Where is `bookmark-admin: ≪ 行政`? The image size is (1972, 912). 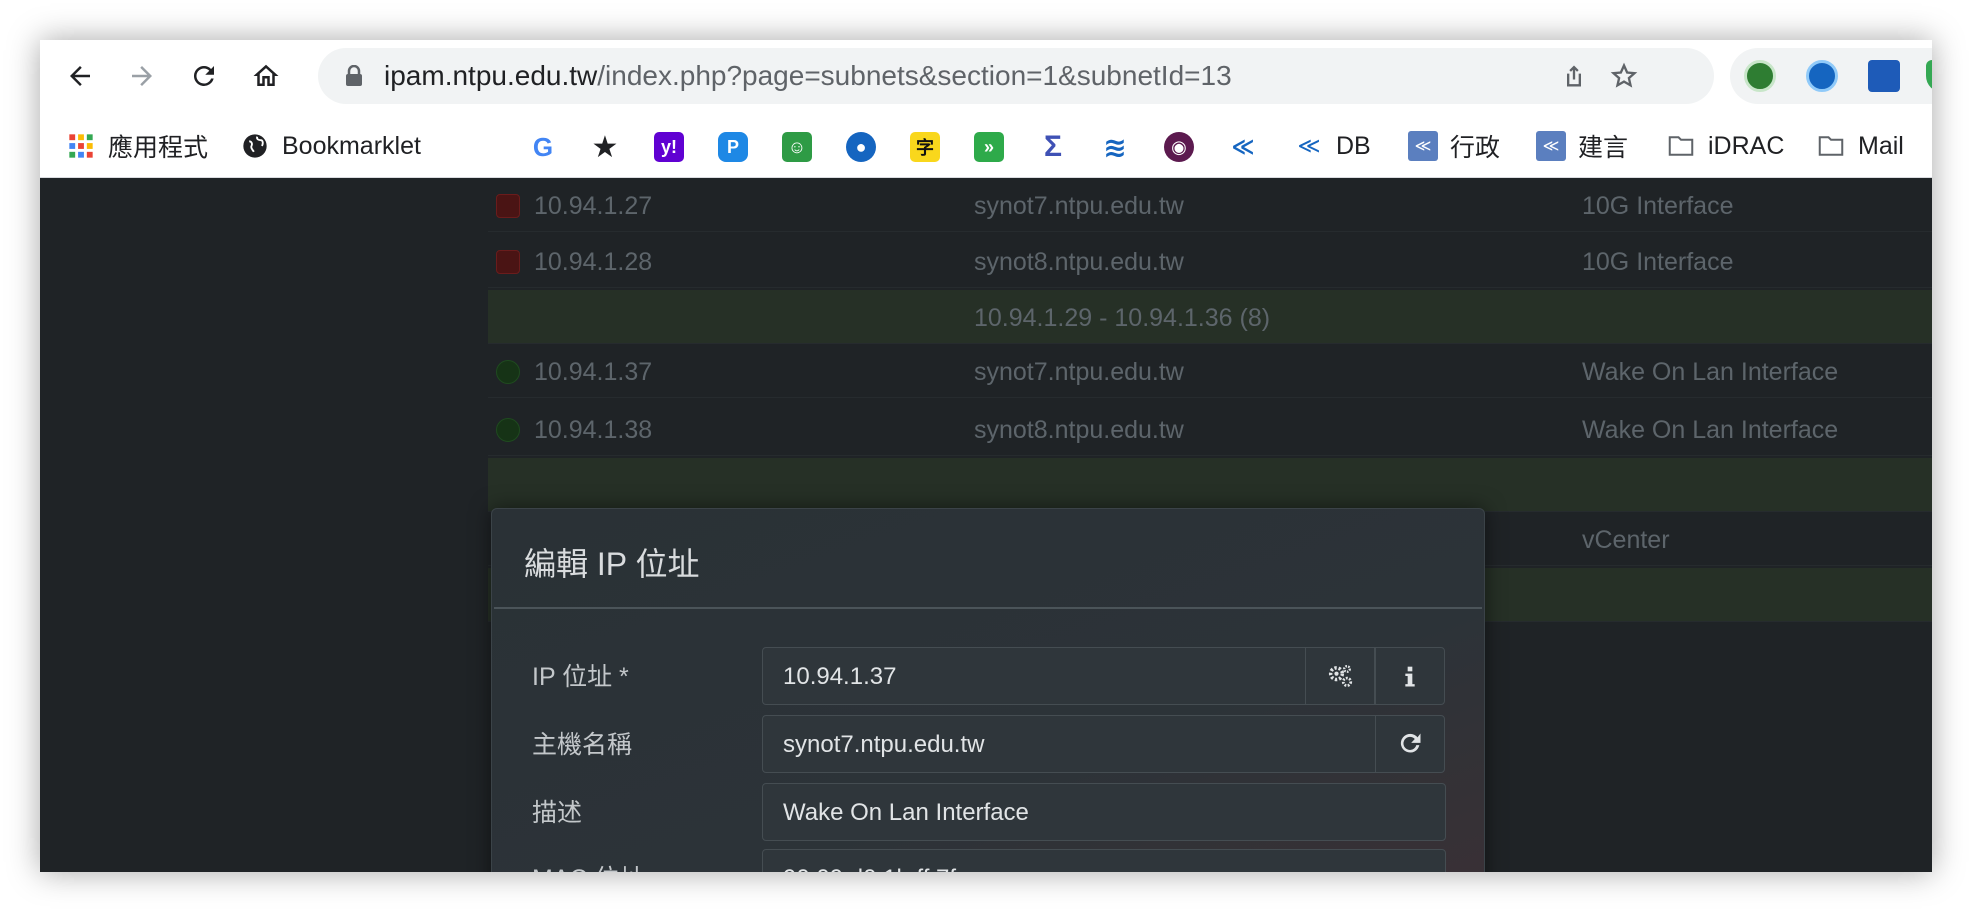
bookmark-admin: ≪ 行政 is located at coordinates (1454, 146).